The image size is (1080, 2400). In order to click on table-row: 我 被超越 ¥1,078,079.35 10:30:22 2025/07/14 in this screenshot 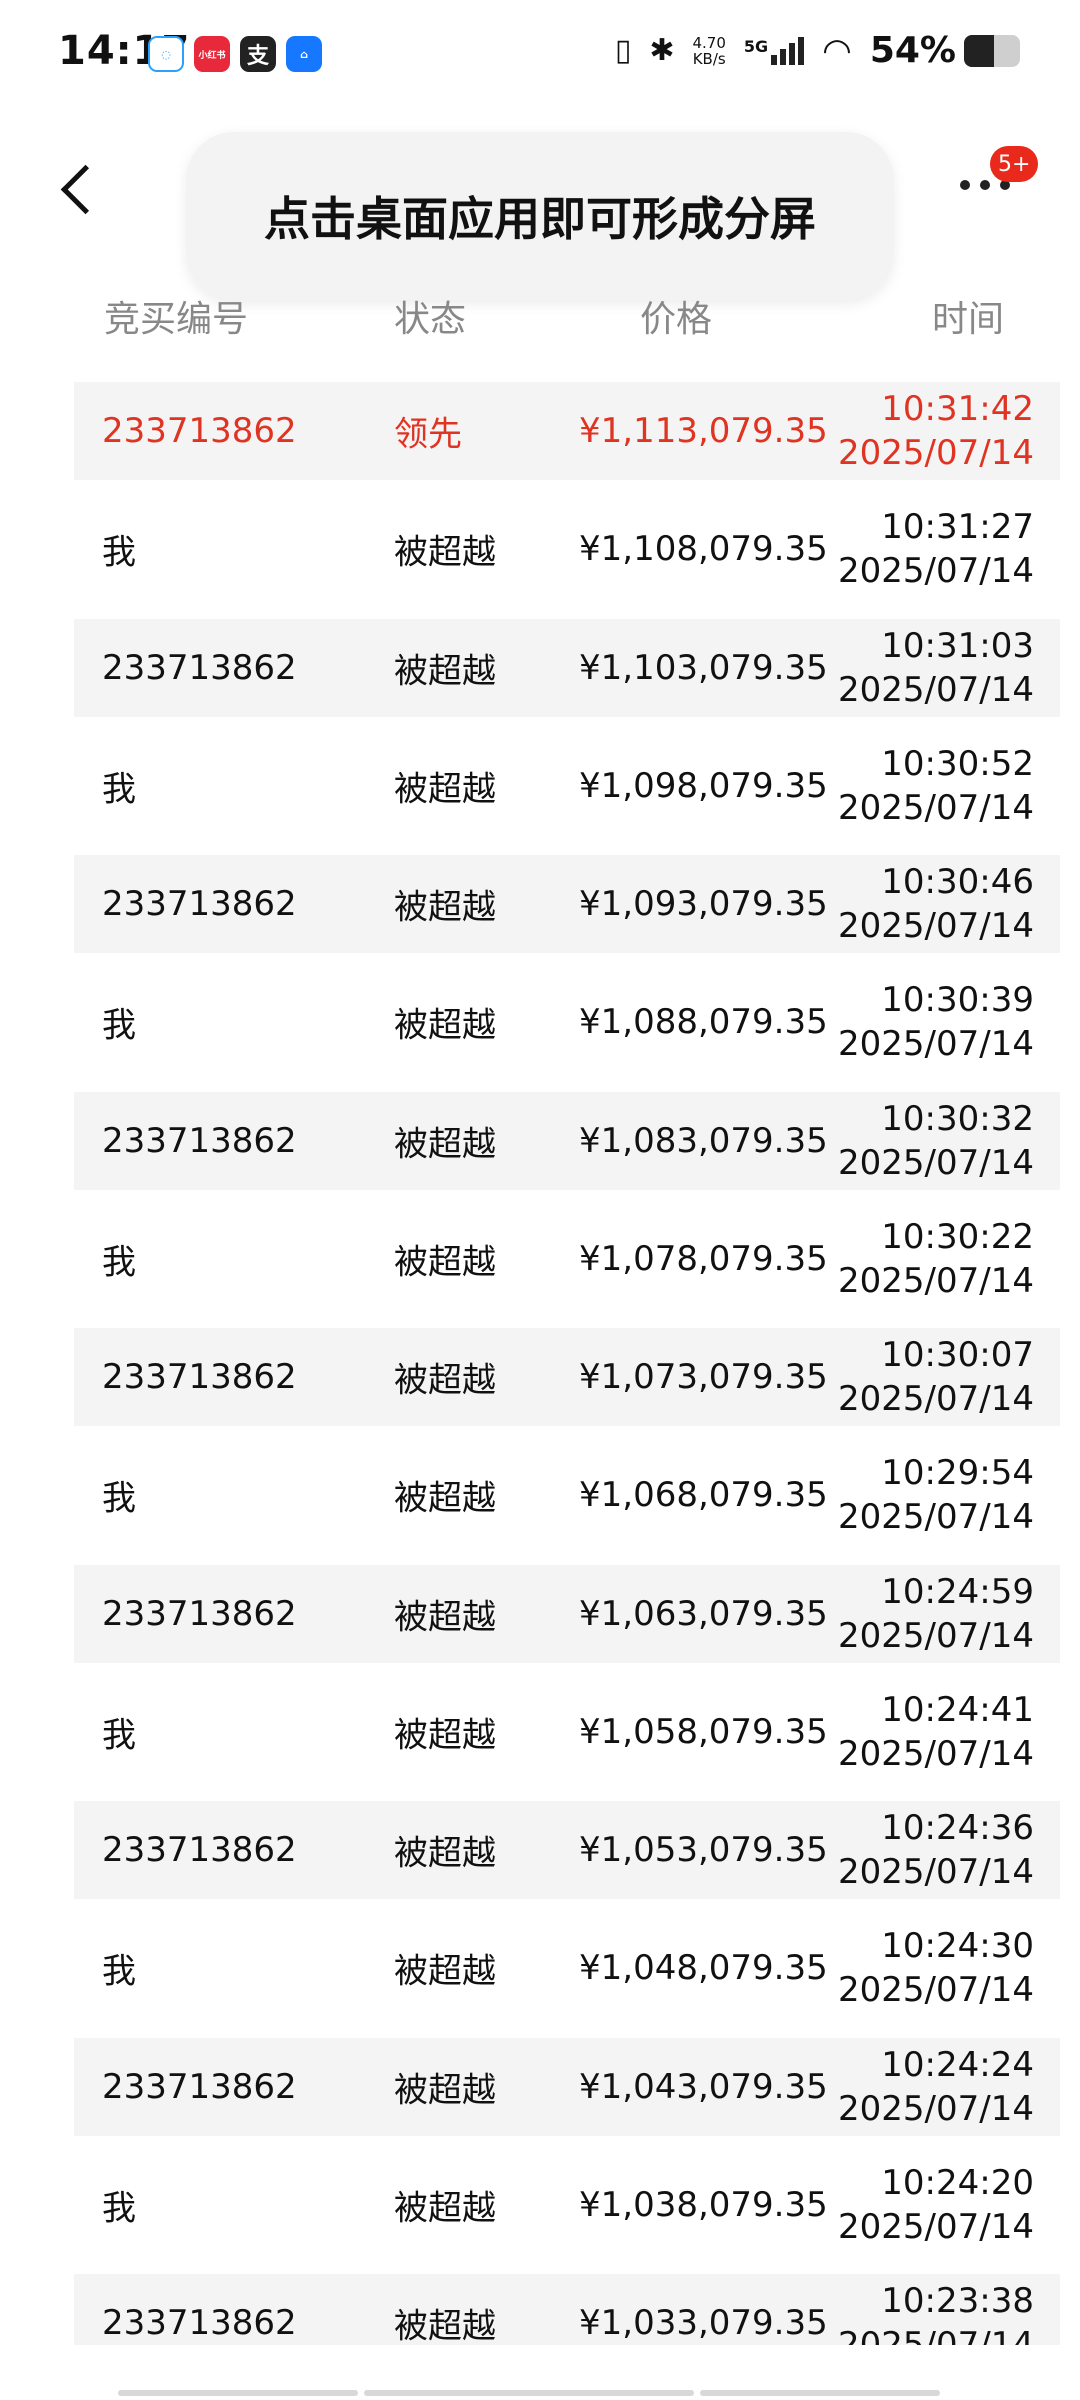, I will do `click(567, 1259)`.